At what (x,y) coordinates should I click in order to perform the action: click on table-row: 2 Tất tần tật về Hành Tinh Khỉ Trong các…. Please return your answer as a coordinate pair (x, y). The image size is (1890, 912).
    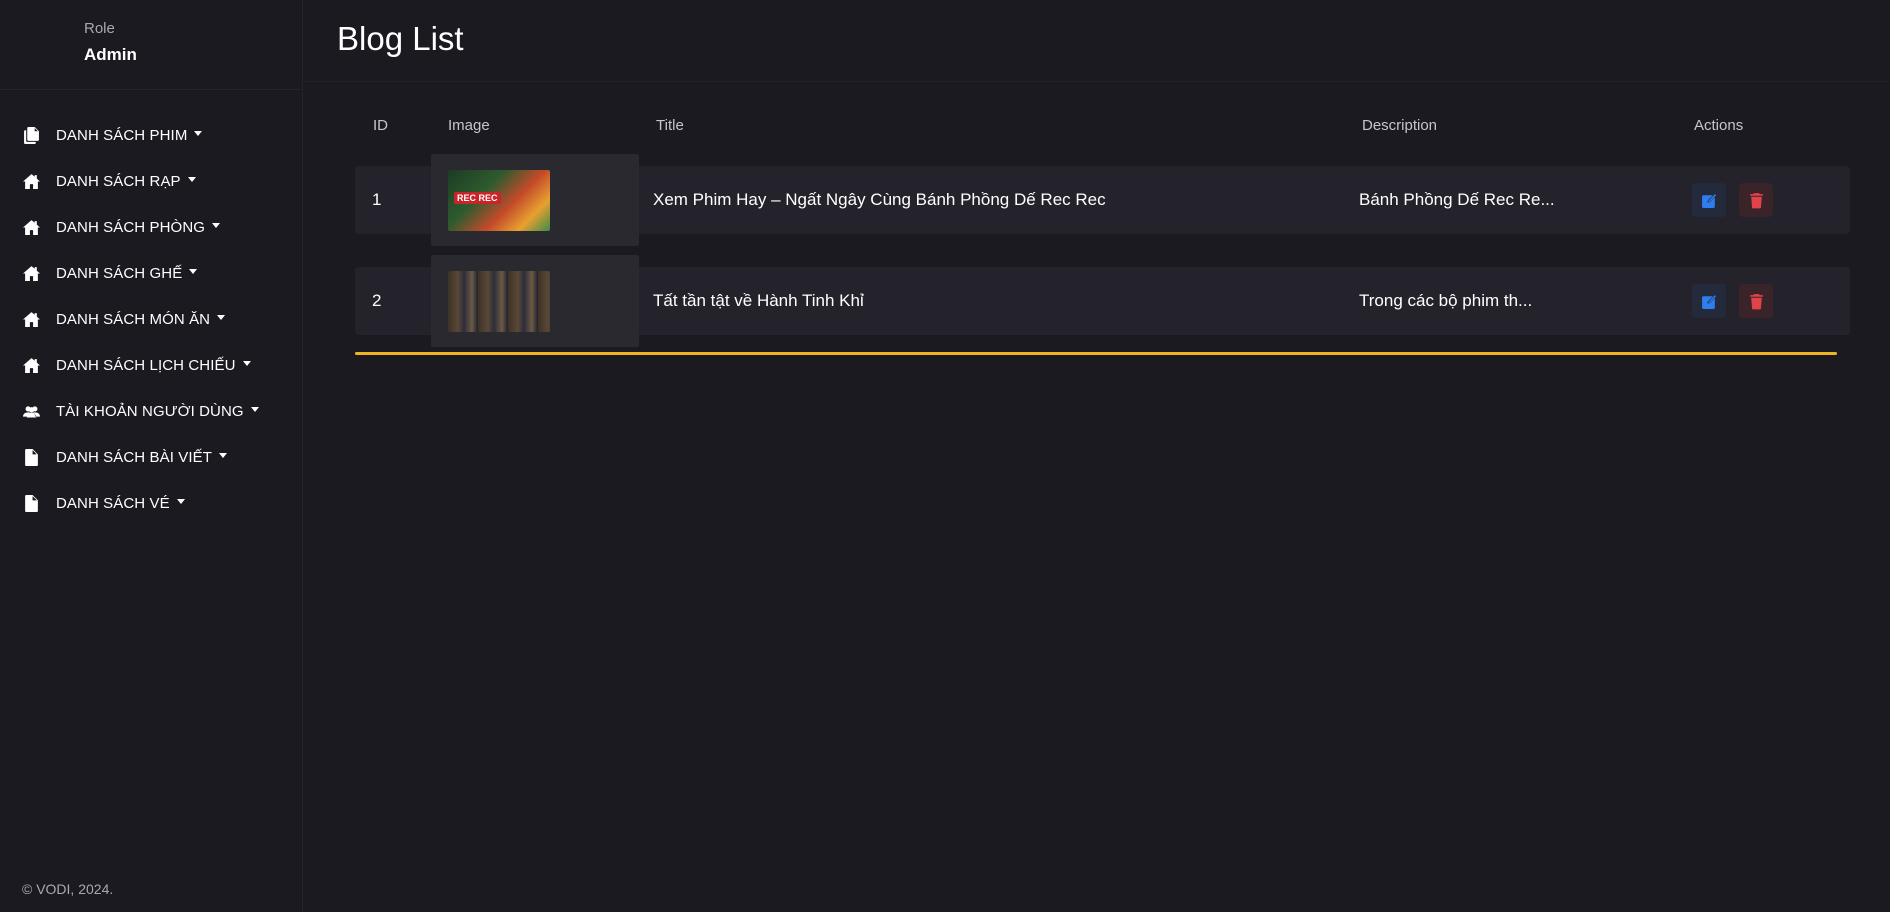
    Looking at the image, I should click on (1102, 301).